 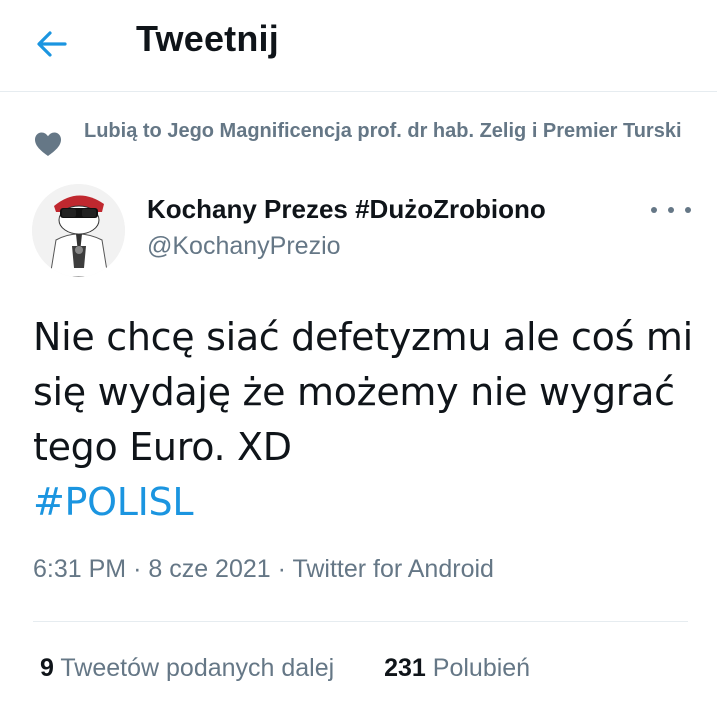 I want to click on likes-stat: 231 Polubień, so click(x=457, y=668).